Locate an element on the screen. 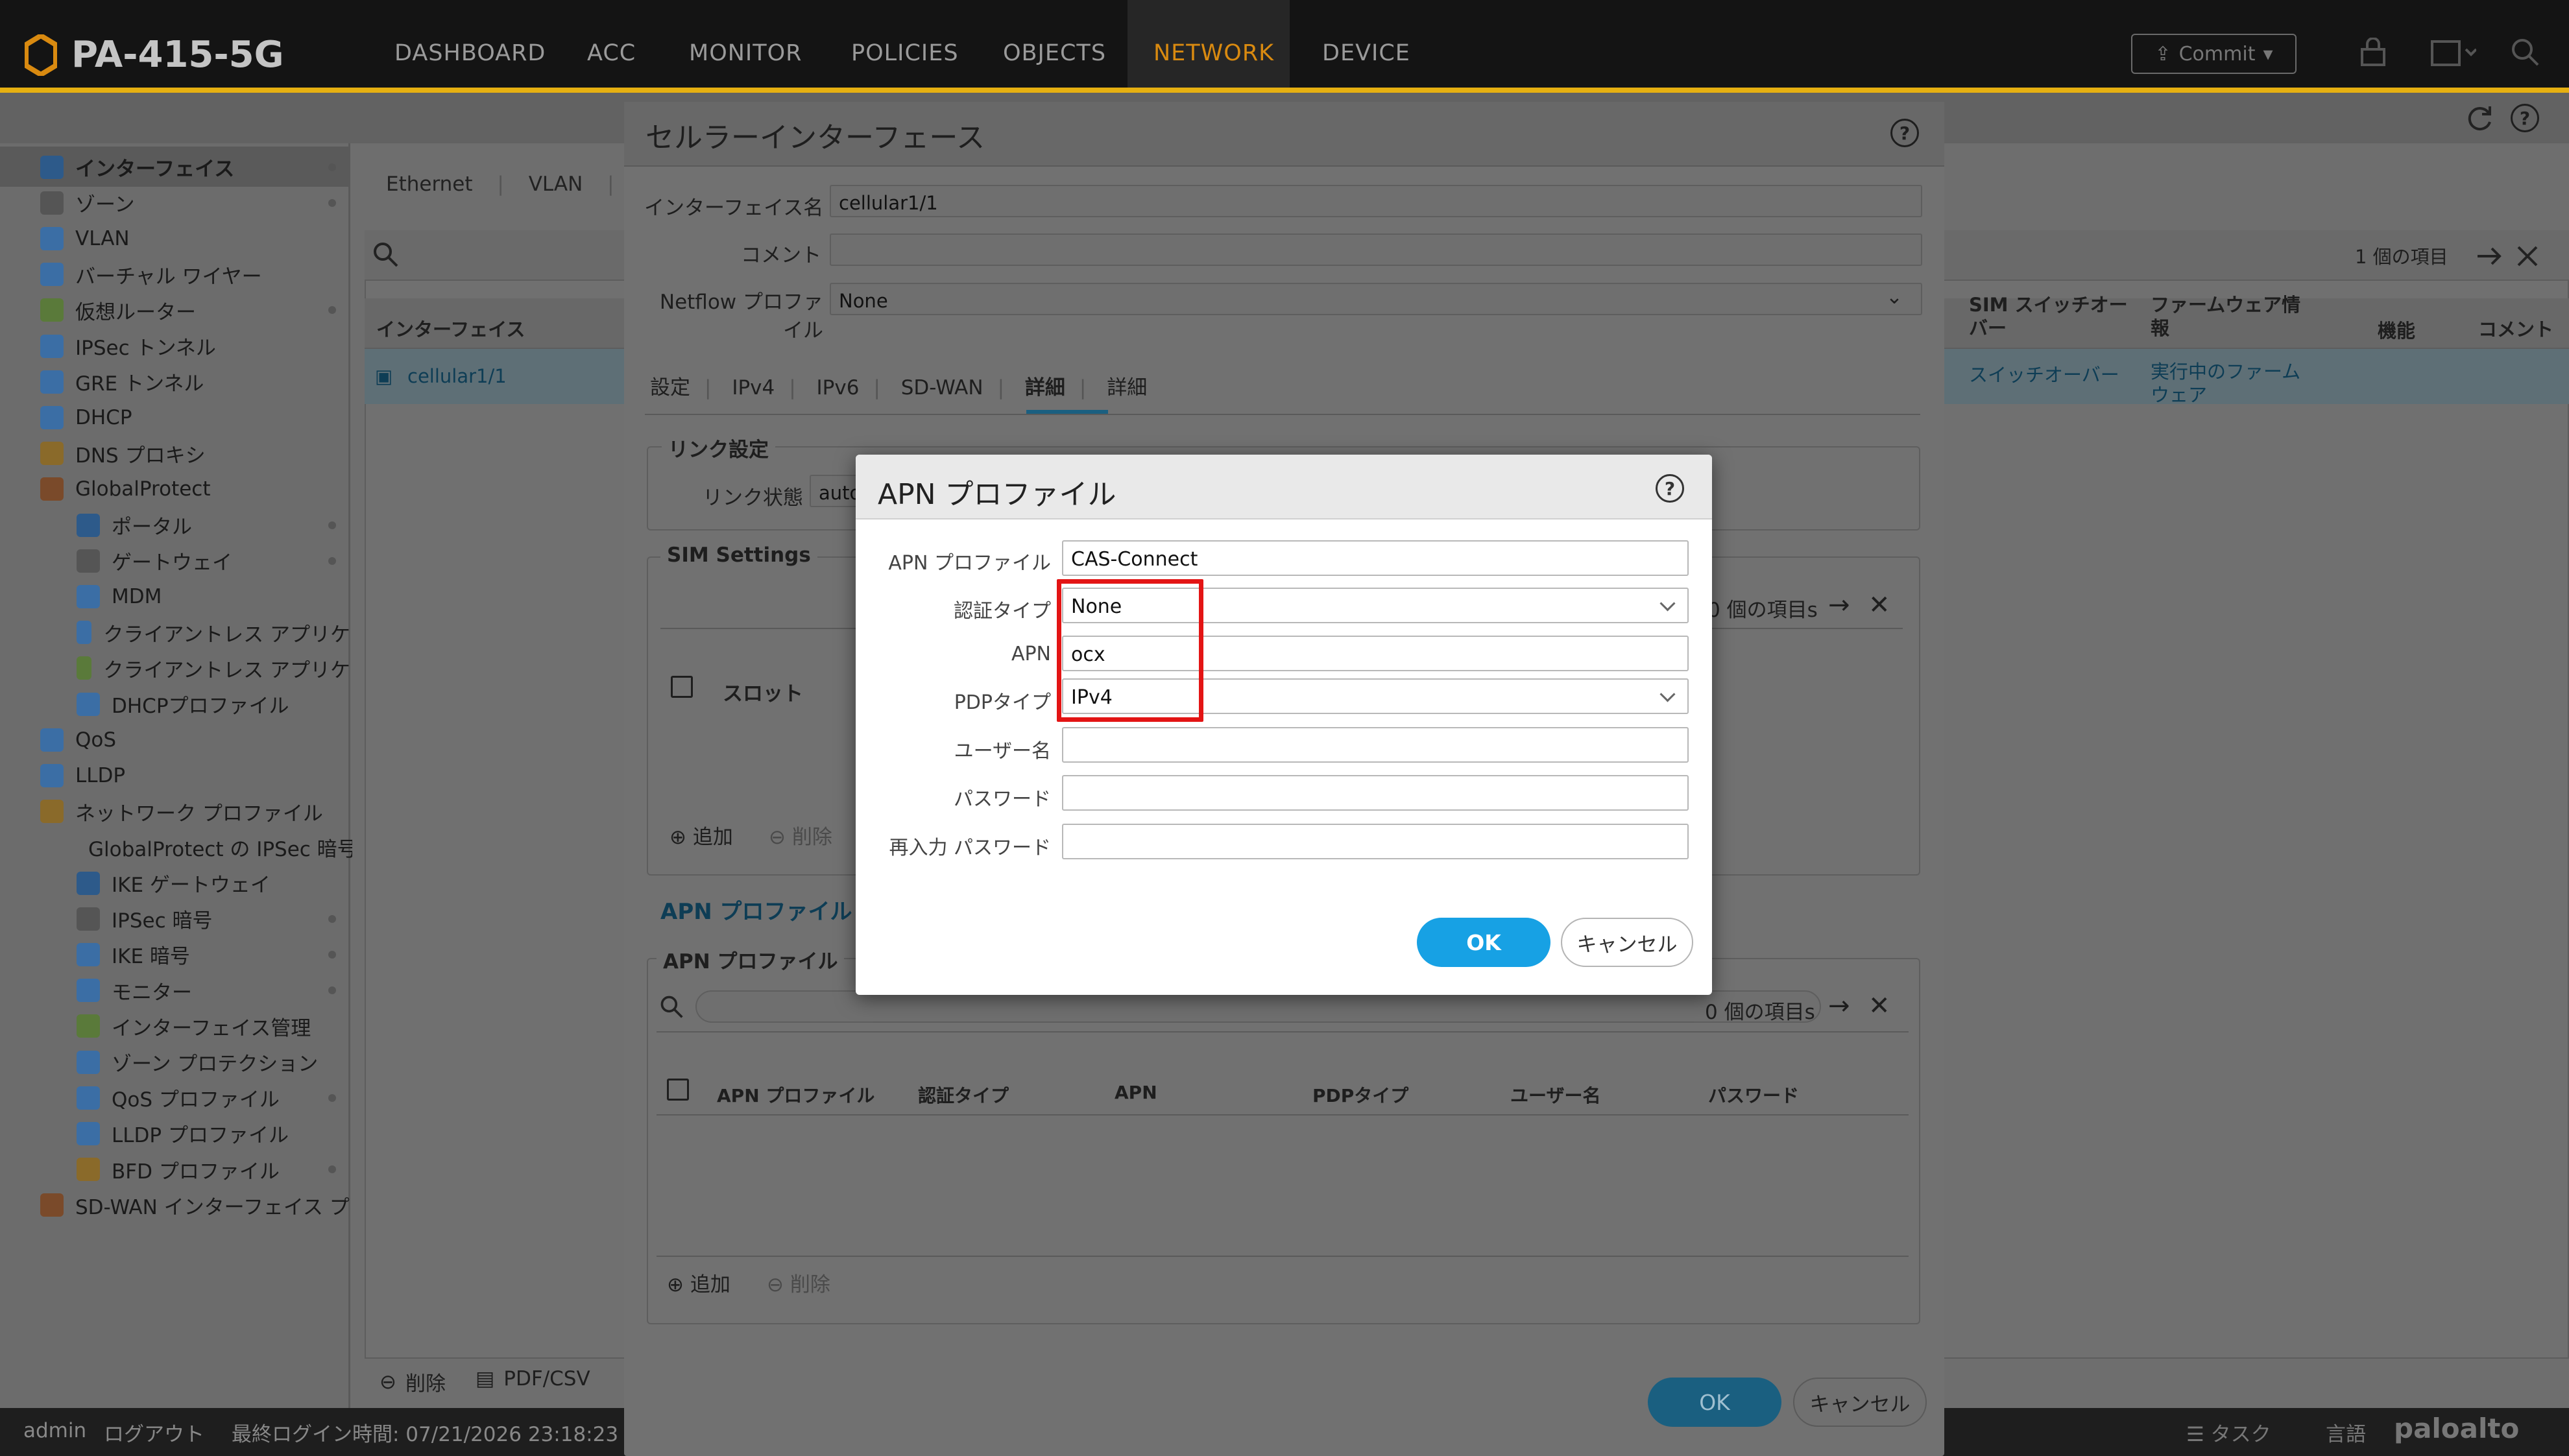 The width and height of the screenshot is (2569, 1456). apn-add-button: ⊕ 追加 is located at coordinates (699, 1282).